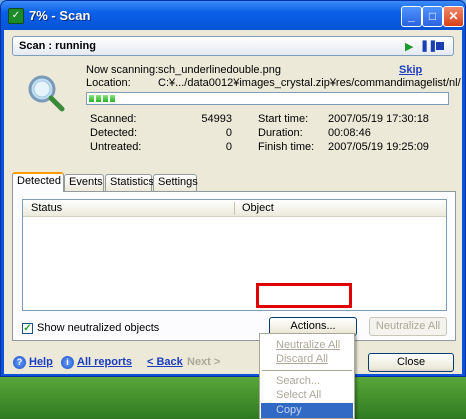 This screenshot has height=419, width=466. What do you see at coordinates (307, 370) in the screenshot?
I see `menu-separator` at bounding box center [307, 370].